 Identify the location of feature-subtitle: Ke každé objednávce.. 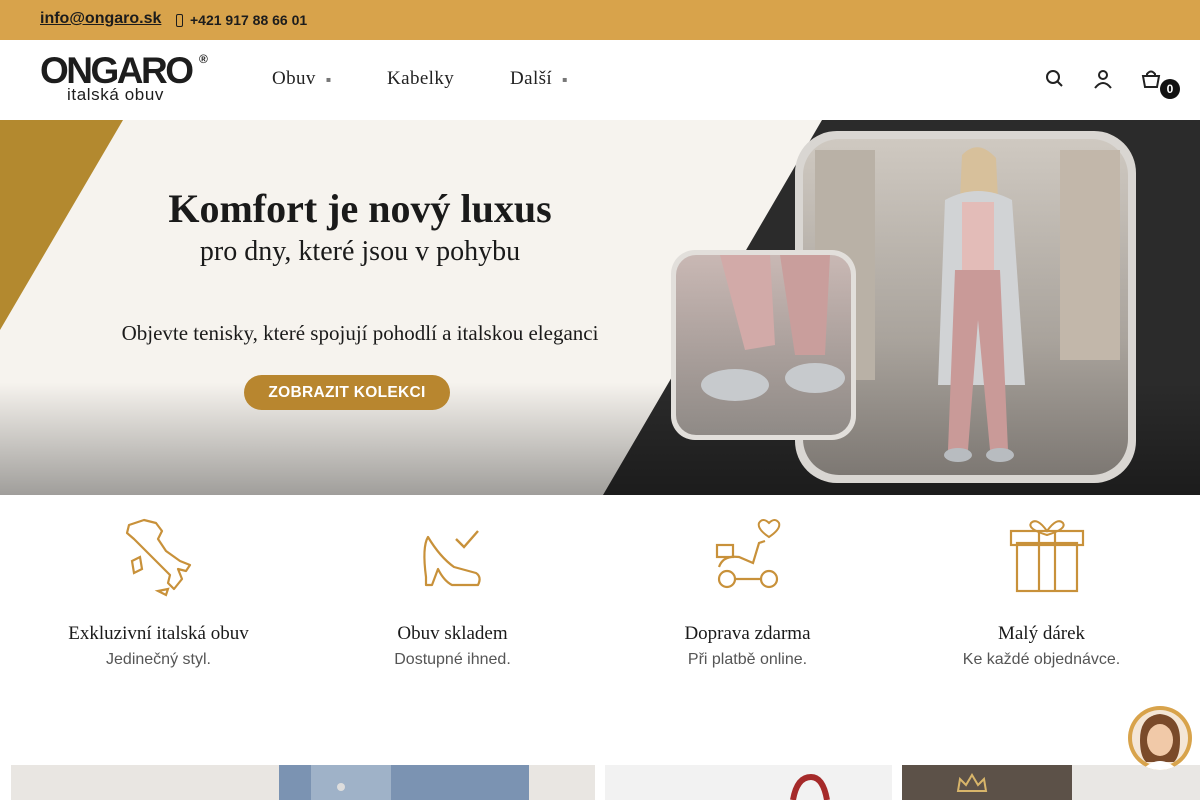
(1041, 659).